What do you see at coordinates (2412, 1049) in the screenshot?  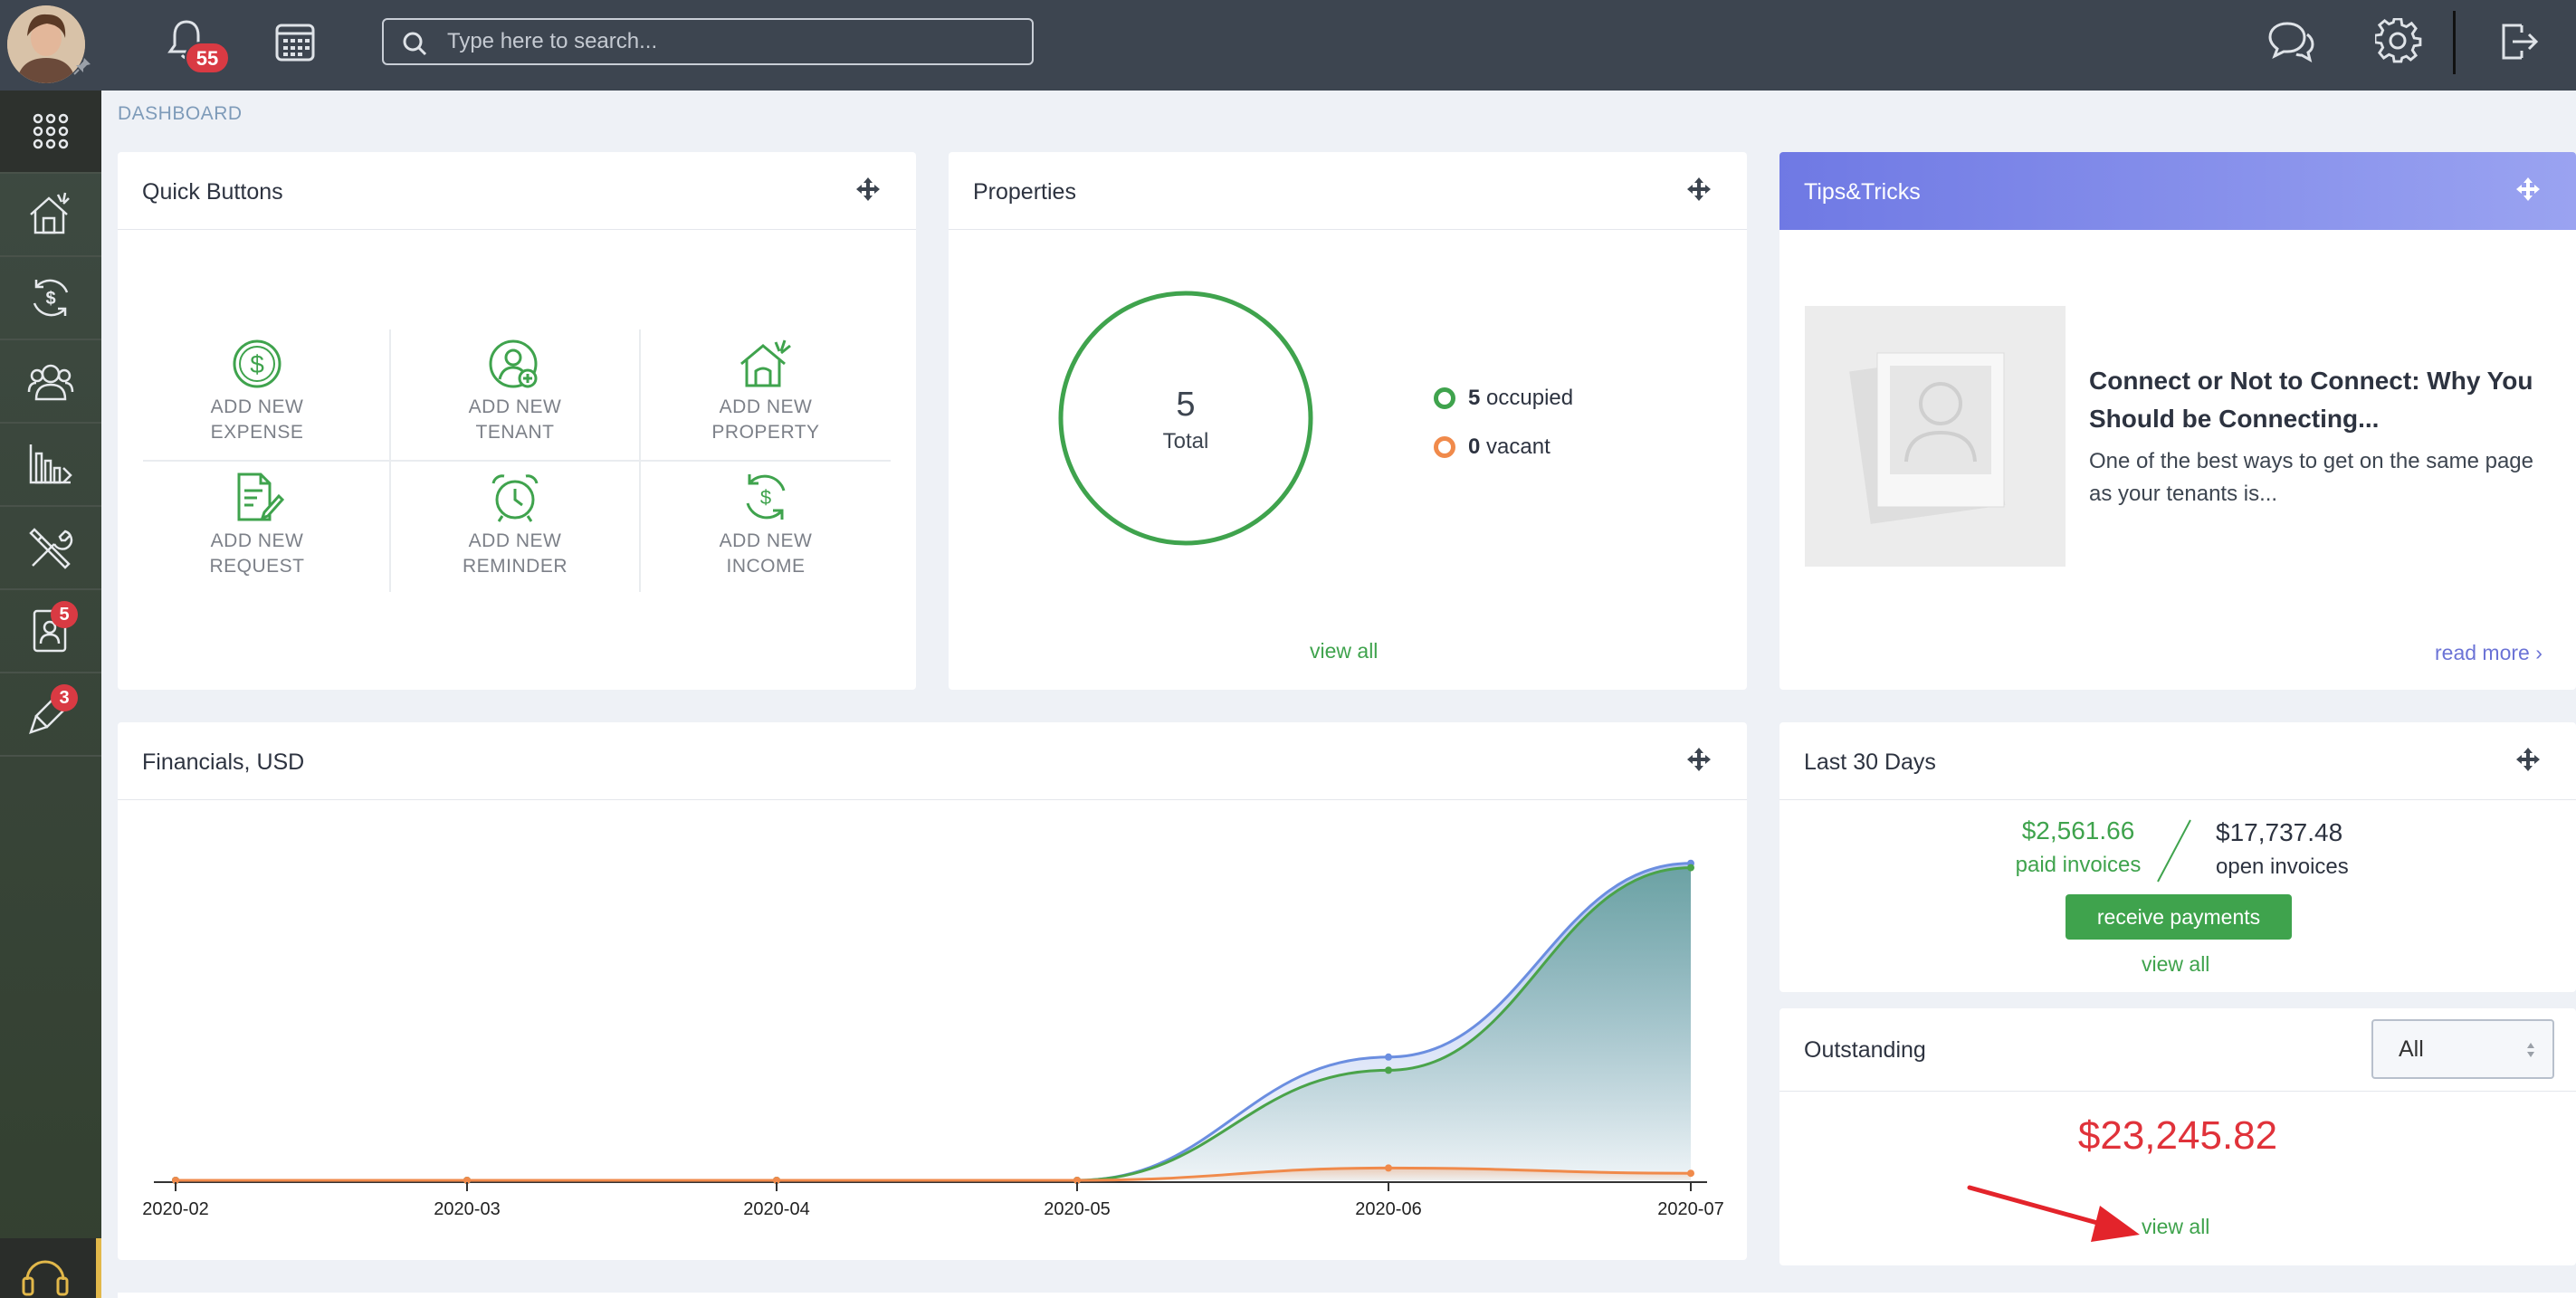 I see `outstanding-filter-value: All` at bounding box center [2412, 1049].